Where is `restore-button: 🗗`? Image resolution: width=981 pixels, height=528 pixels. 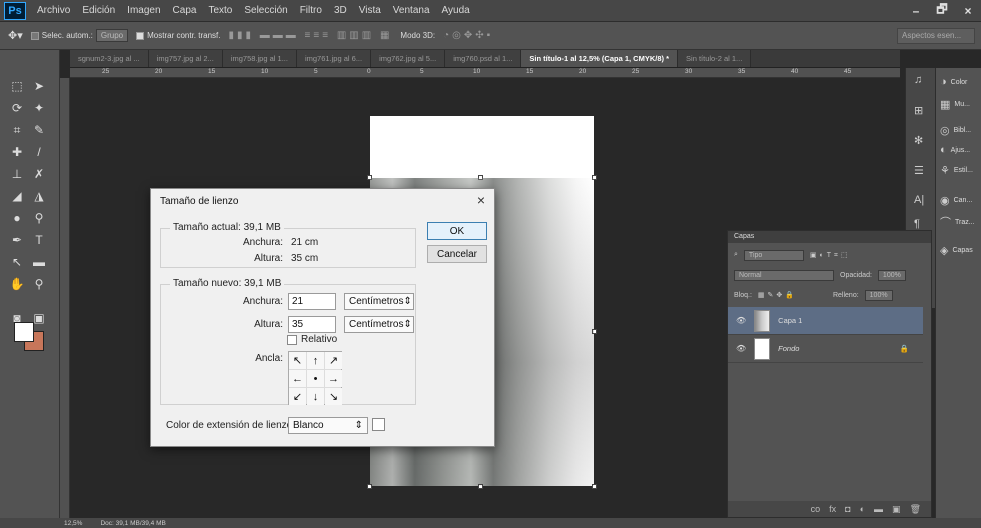
restore-button: 🗗 is located at coordinates (942, 11).